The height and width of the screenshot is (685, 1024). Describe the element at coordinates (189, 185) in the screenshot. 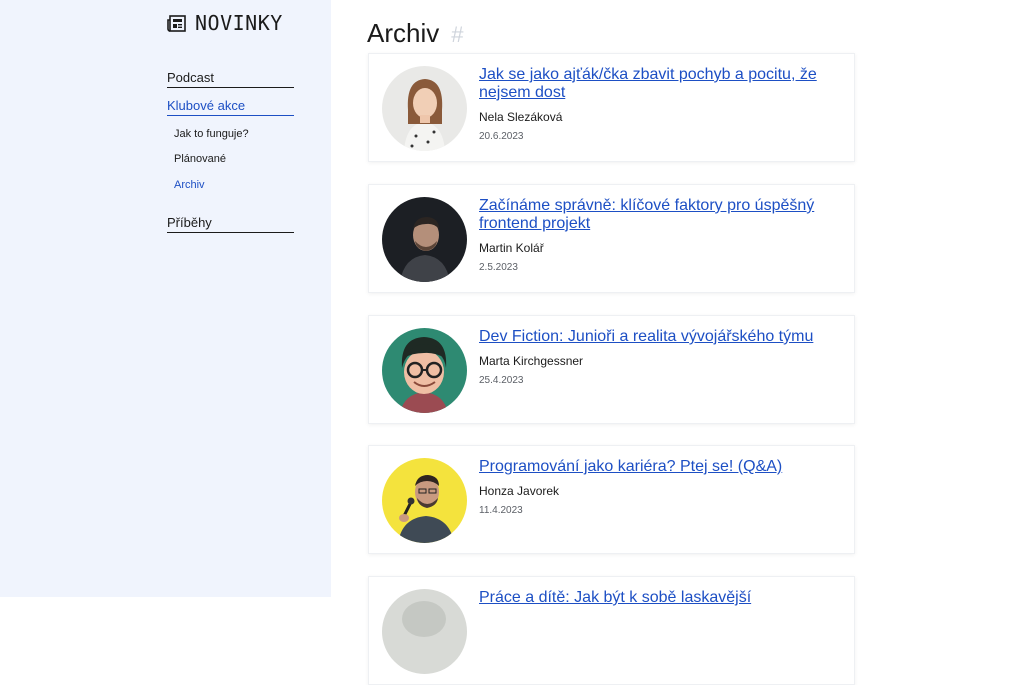

I see `nav-sub-archiv: Archiv` at that location.